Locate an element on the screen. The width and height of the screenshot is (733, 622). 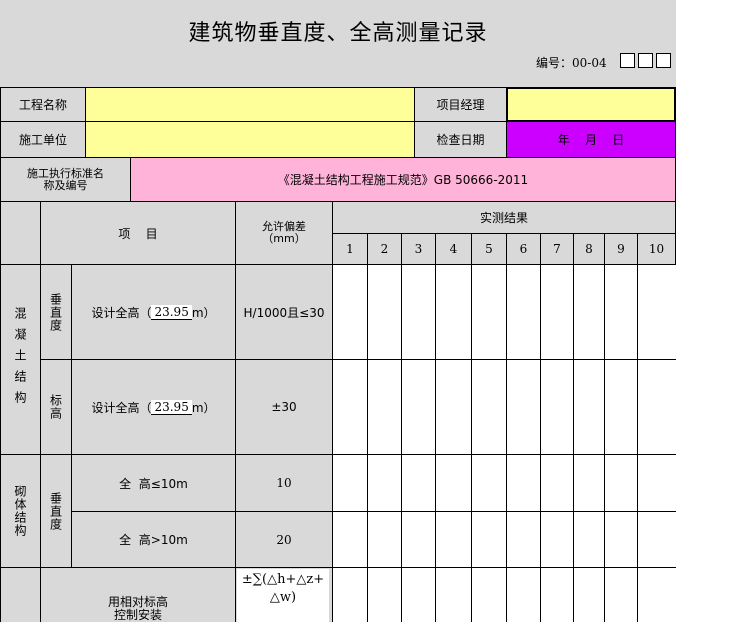
col-header-9: 9 is located at coordinates (621, 249).